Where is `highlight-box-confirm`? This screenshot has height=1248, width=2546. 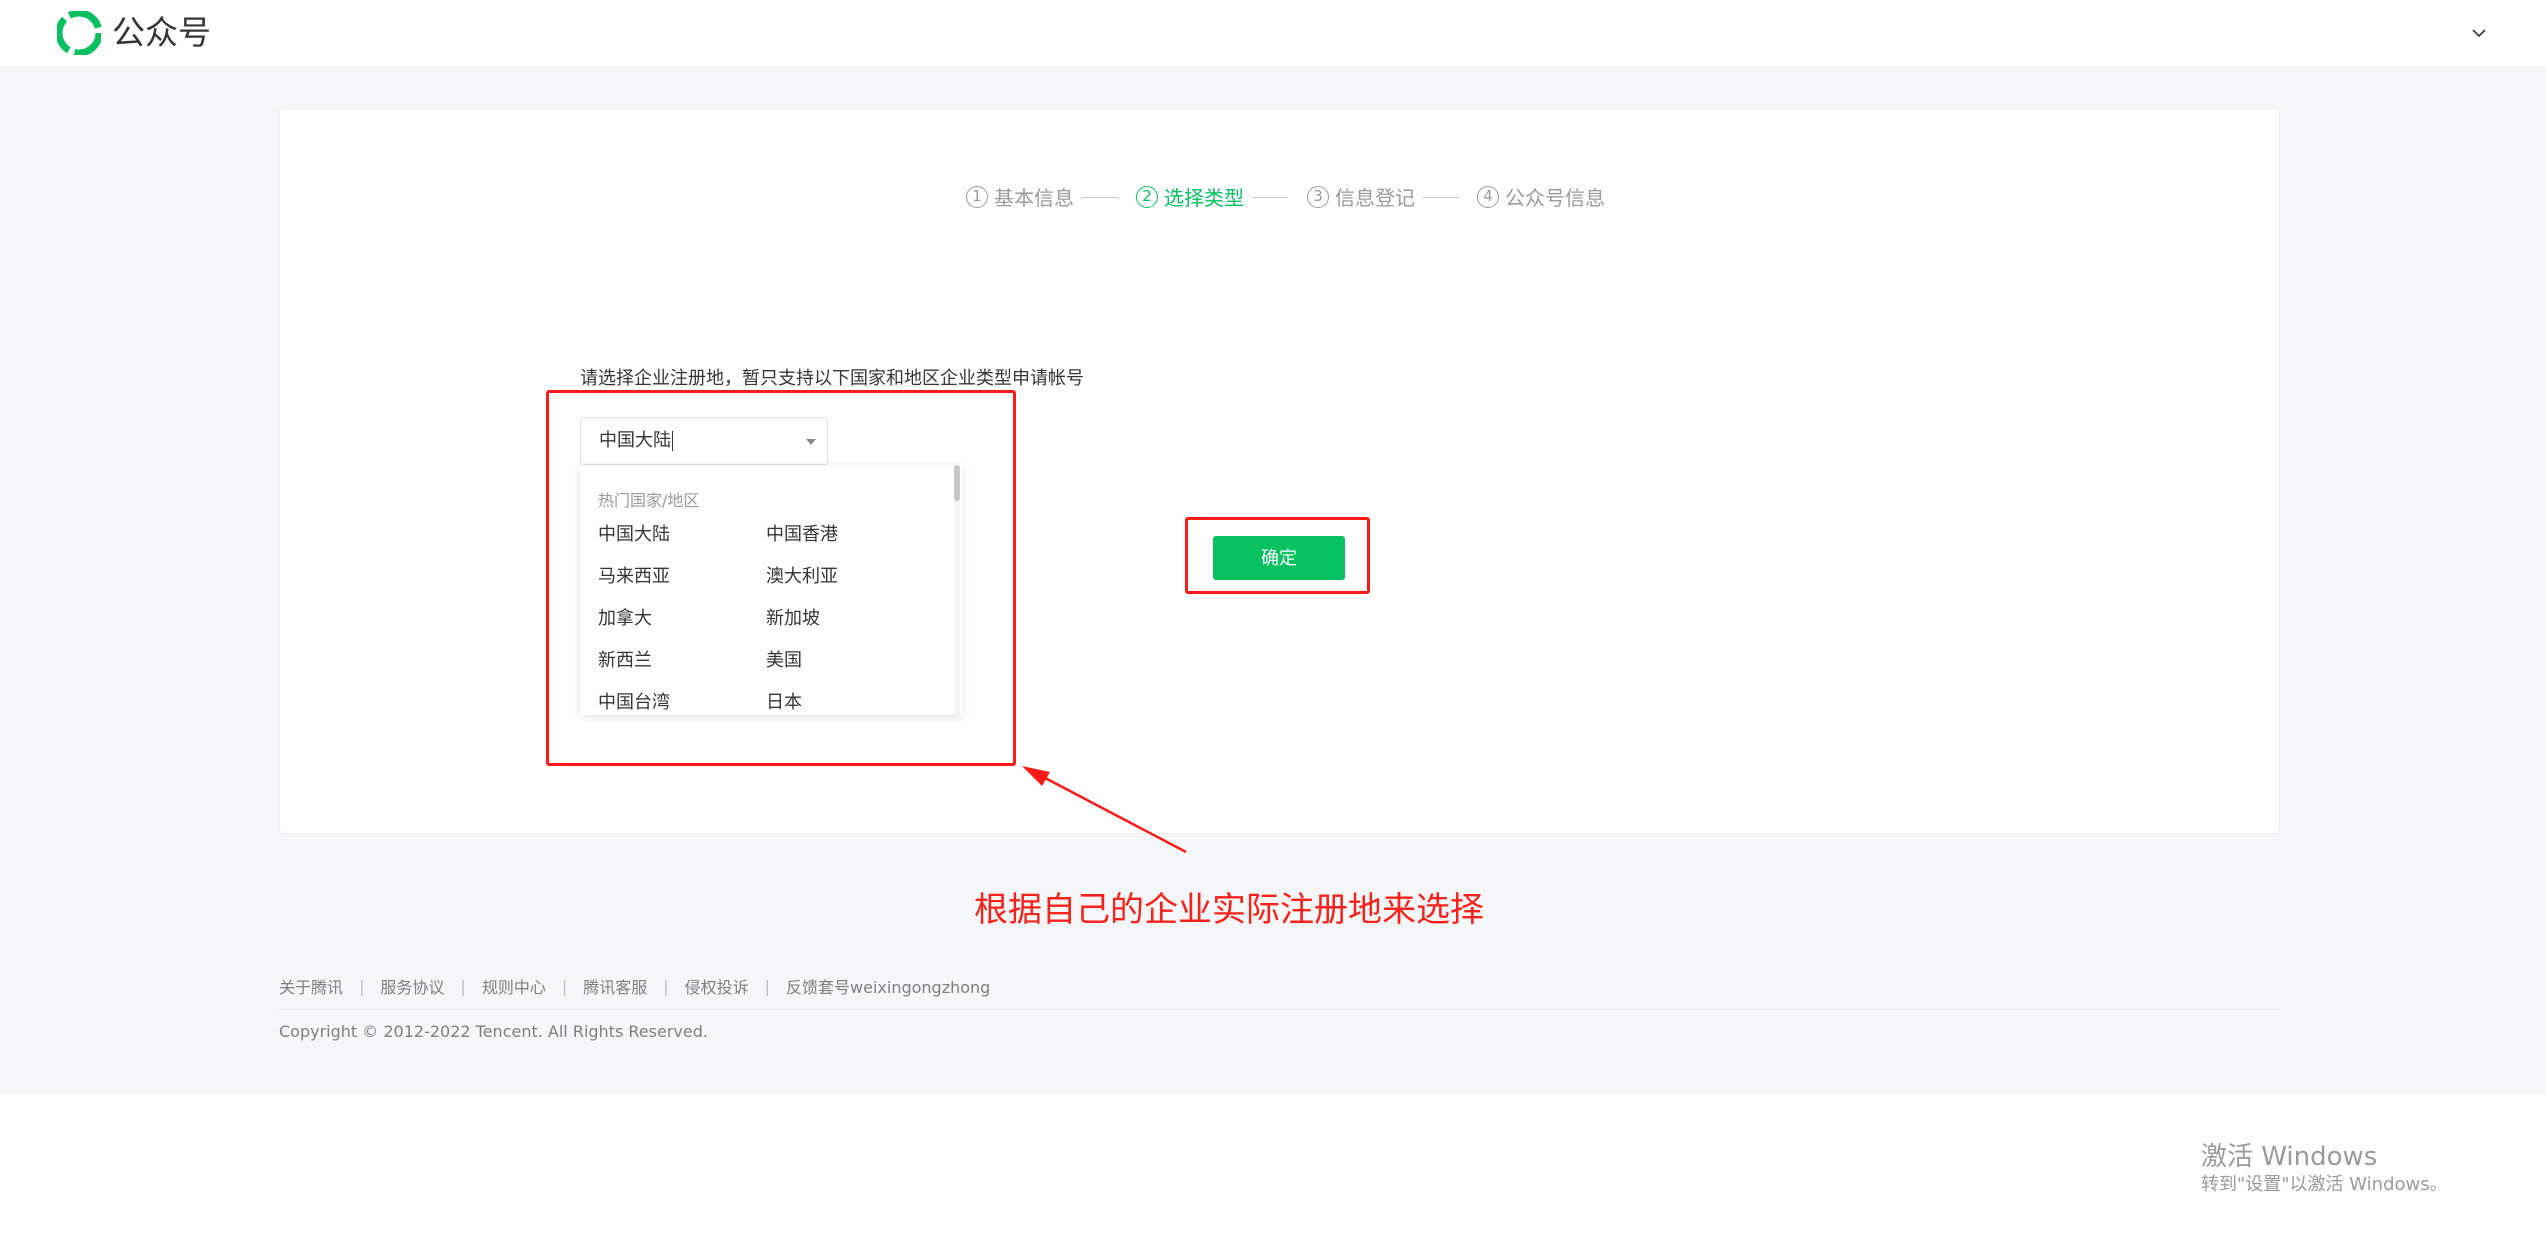
highlight-box-confirm is located at coordinates (1277, 555).